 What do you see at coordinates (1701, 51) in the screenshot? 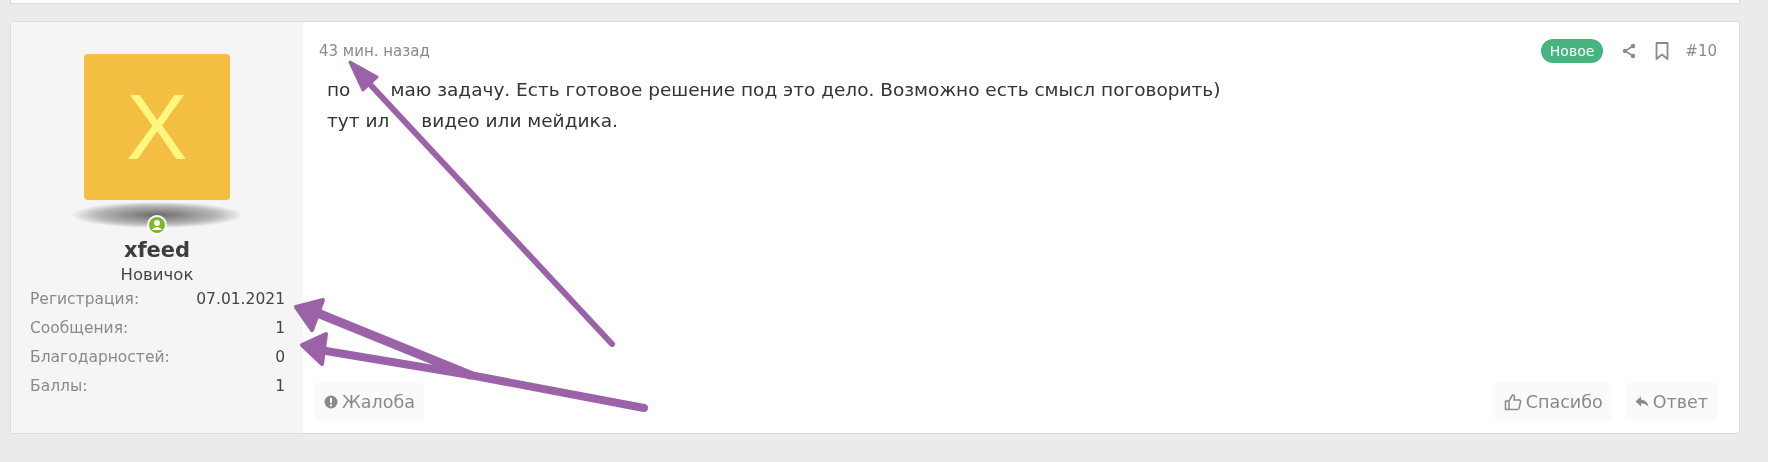
I see `post-number-link: #10` at bounding box center [1701, 51].